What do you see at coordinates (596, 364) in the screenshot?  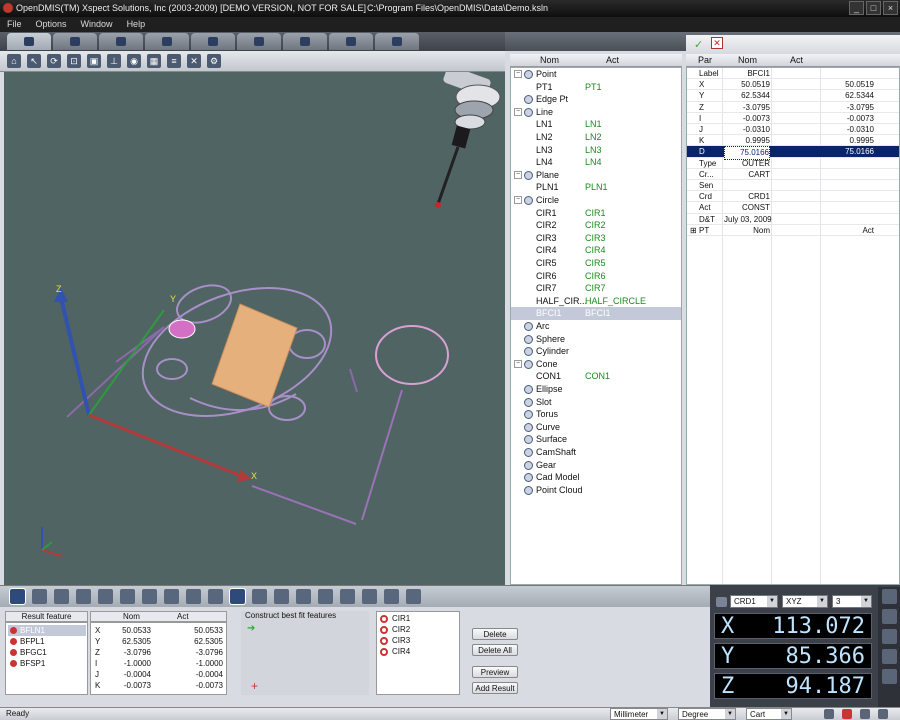 I see `tree-category: − Cone` at bounding box center [596, 364].